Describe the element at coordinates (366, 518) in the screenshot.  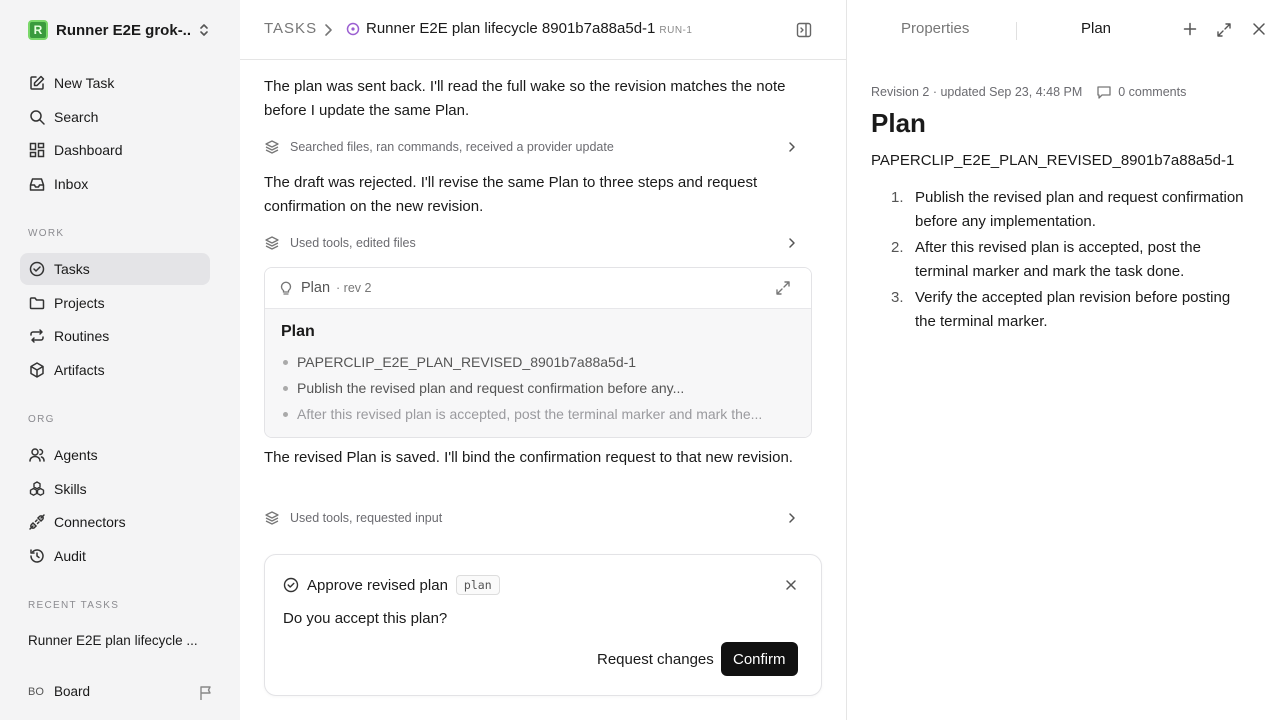
I see `activity-label: Used tools, requested input` at that location.